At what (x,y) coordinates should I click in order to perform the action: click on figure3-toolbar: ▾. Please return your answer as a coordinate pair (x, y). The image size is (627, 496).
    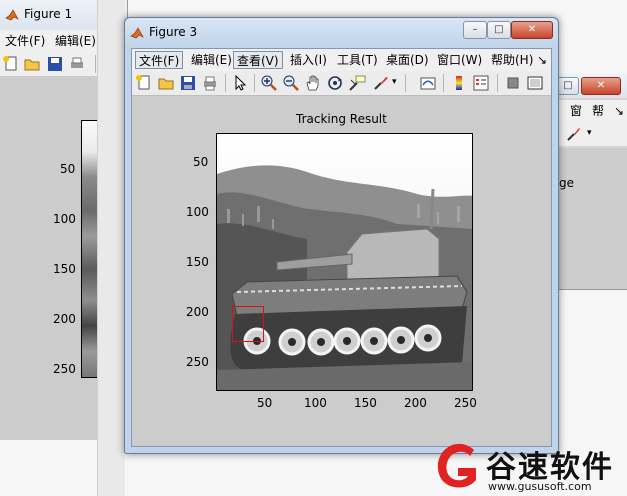
    Looking at the image, I should click on (341, 83).